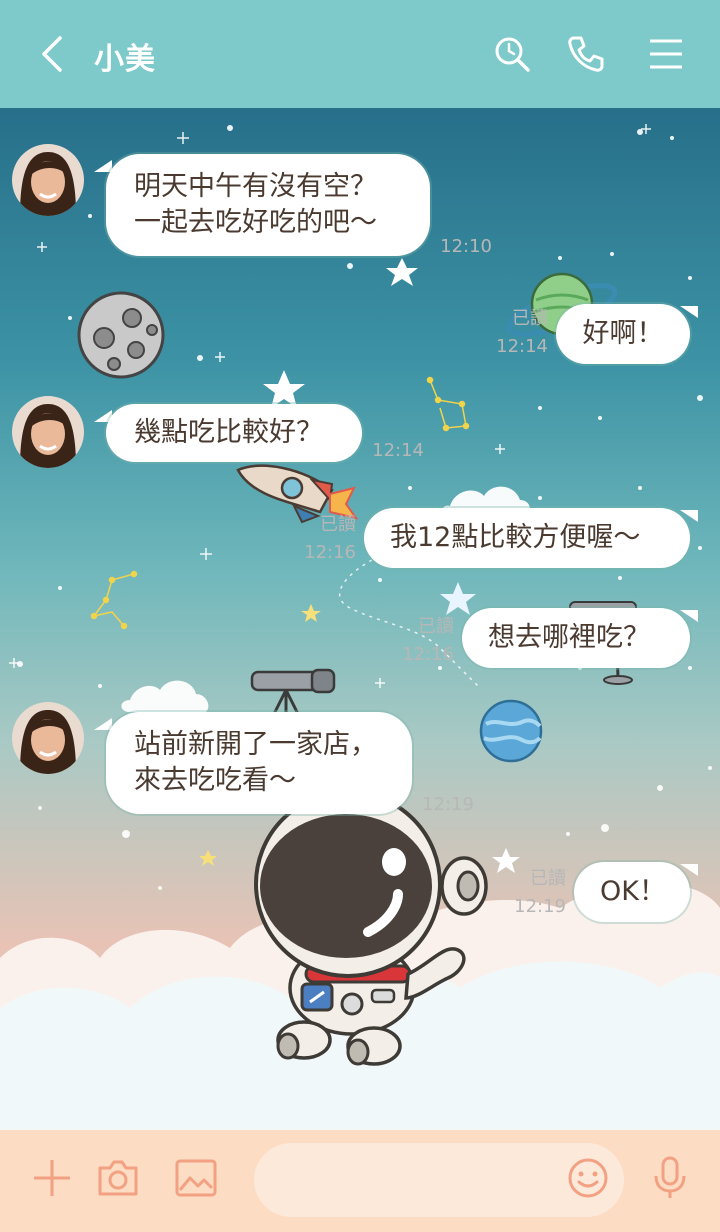 Image resolution: width=720 pixels, height=1232 pixels. What do you see at coordinates (588, 1178) in the screenshot?
I see `emoji-icon` at bounding box center [588, 1178].